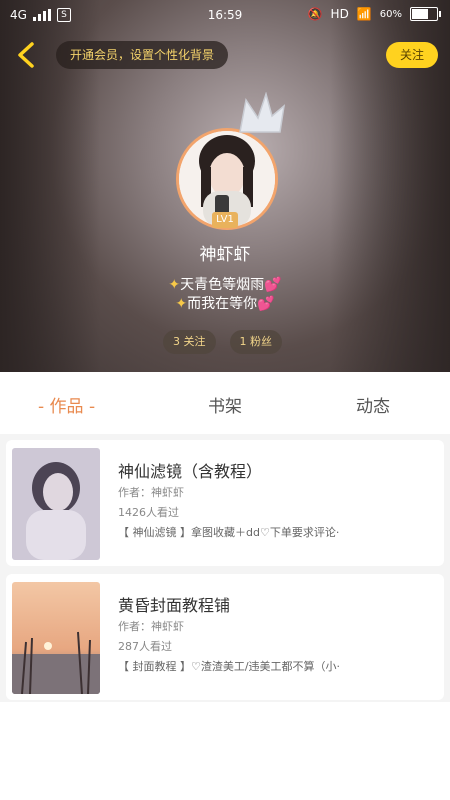 This screenshot has height=800, width=450. Describe the element at coordinates (225, 751) in the screenshot. I see `empty-area` at that location.